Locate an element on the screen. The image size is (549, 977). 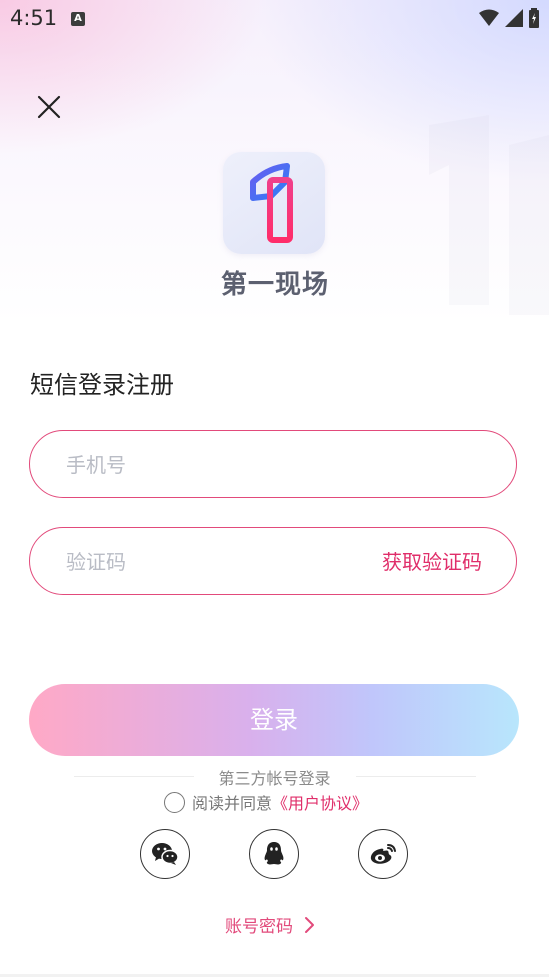
agreement-row: 阅读并同意 《用户协议》 is located at coordinates (266, 802).